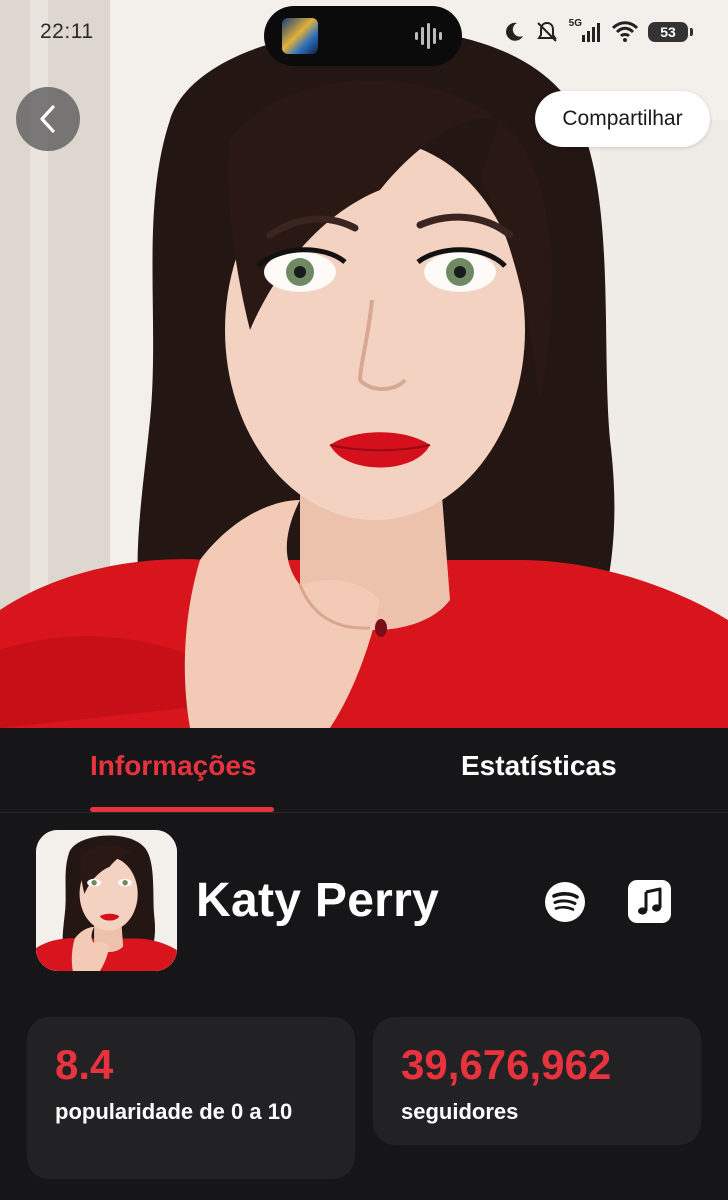  I want to click on tab-informacoes: Informações, so click(173, 766).